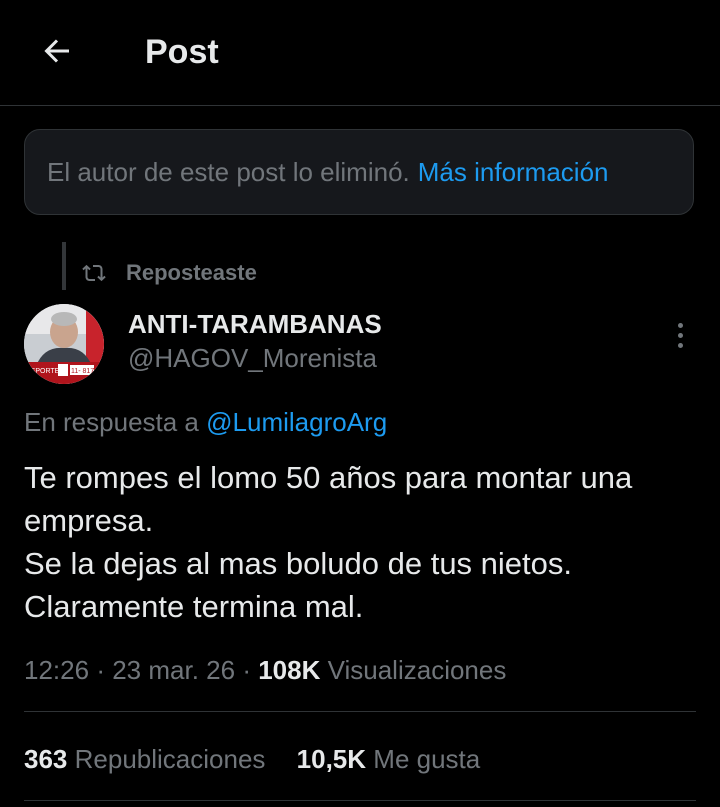  Describe the element at coordinates (252, 358) in the screenshot. I see `author-handle: @HAGOV_Morenista` at that location.